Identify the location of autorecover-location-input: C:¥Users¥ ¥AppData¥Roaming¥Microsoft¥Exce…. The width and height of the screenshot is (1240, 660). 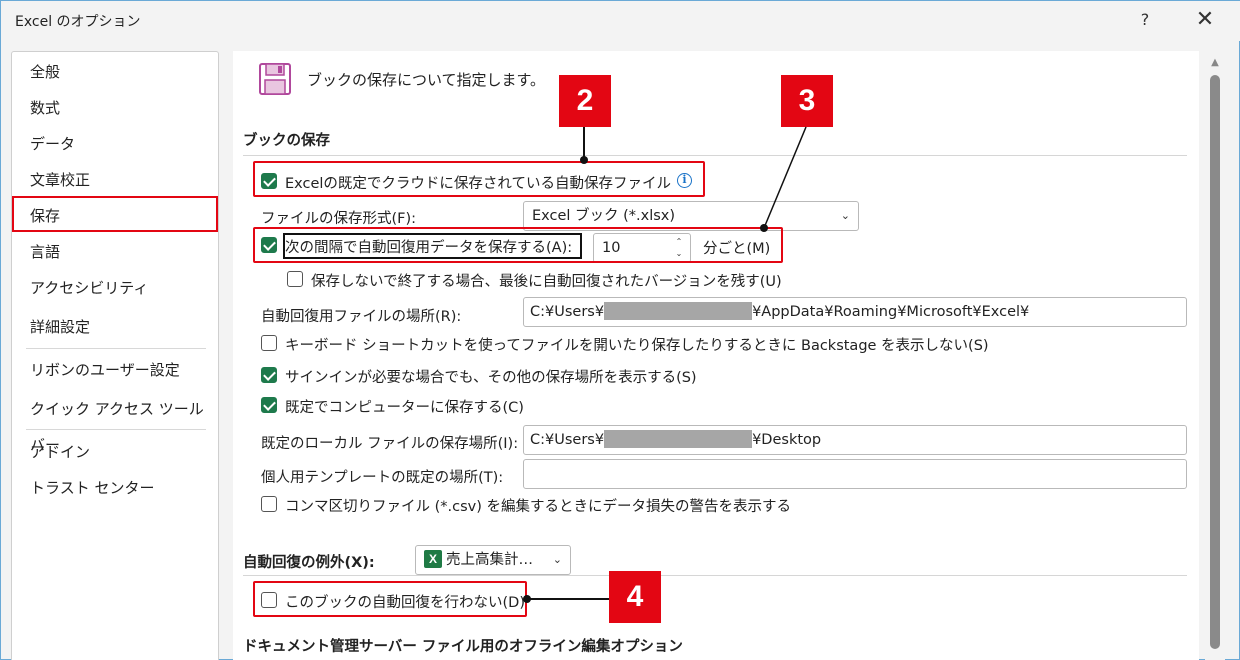
(855, 312).